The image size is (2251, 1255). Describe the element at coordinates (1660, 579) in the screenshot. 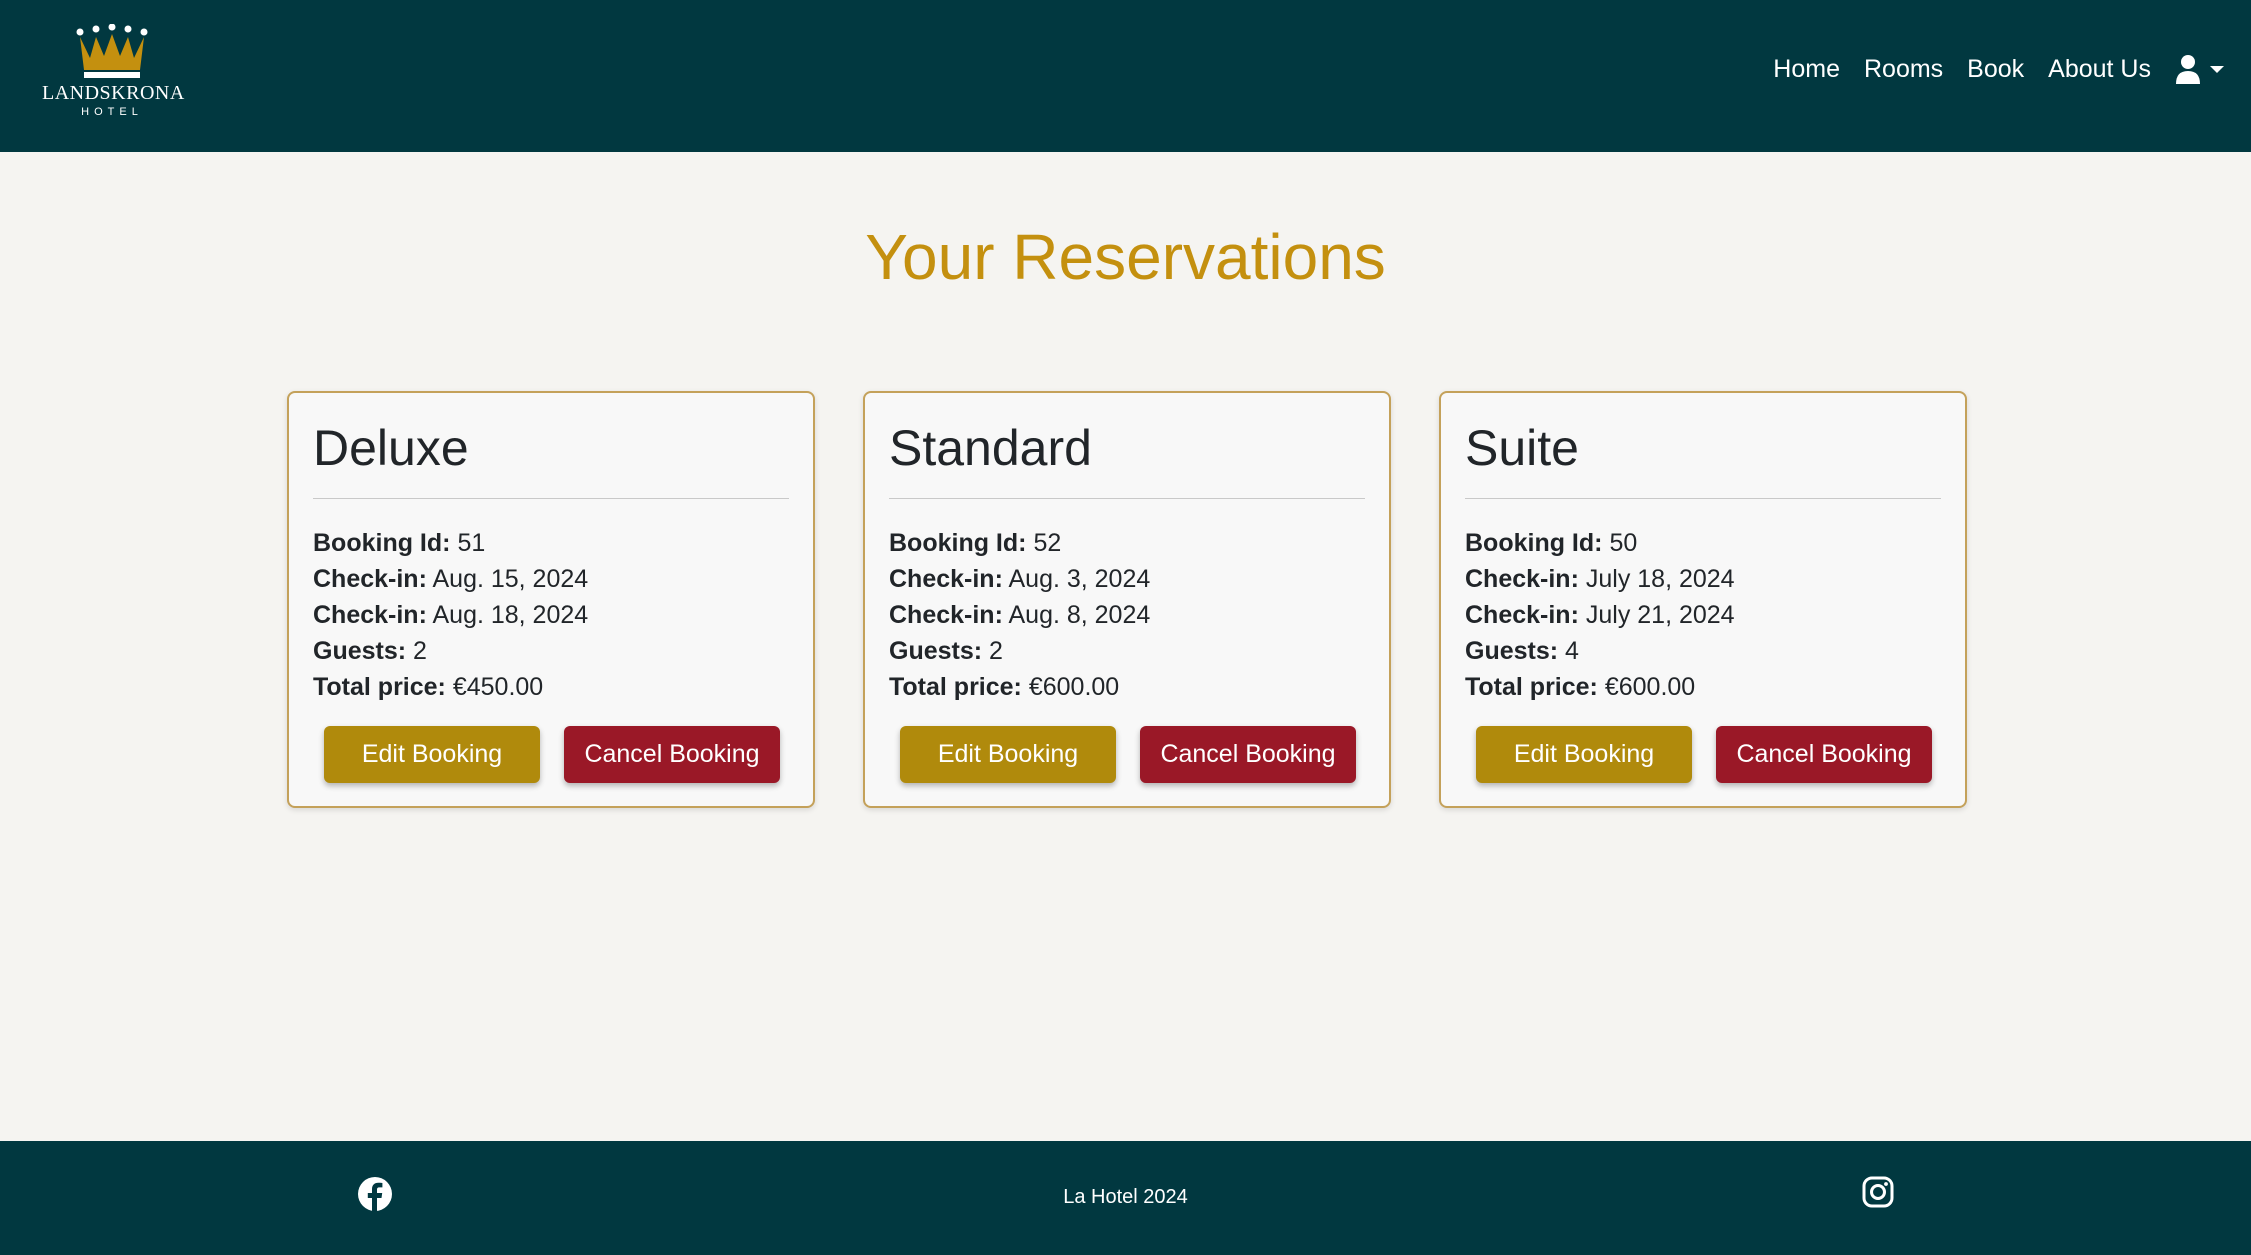

I see `check-in-value: July 18, 2024` at that location.